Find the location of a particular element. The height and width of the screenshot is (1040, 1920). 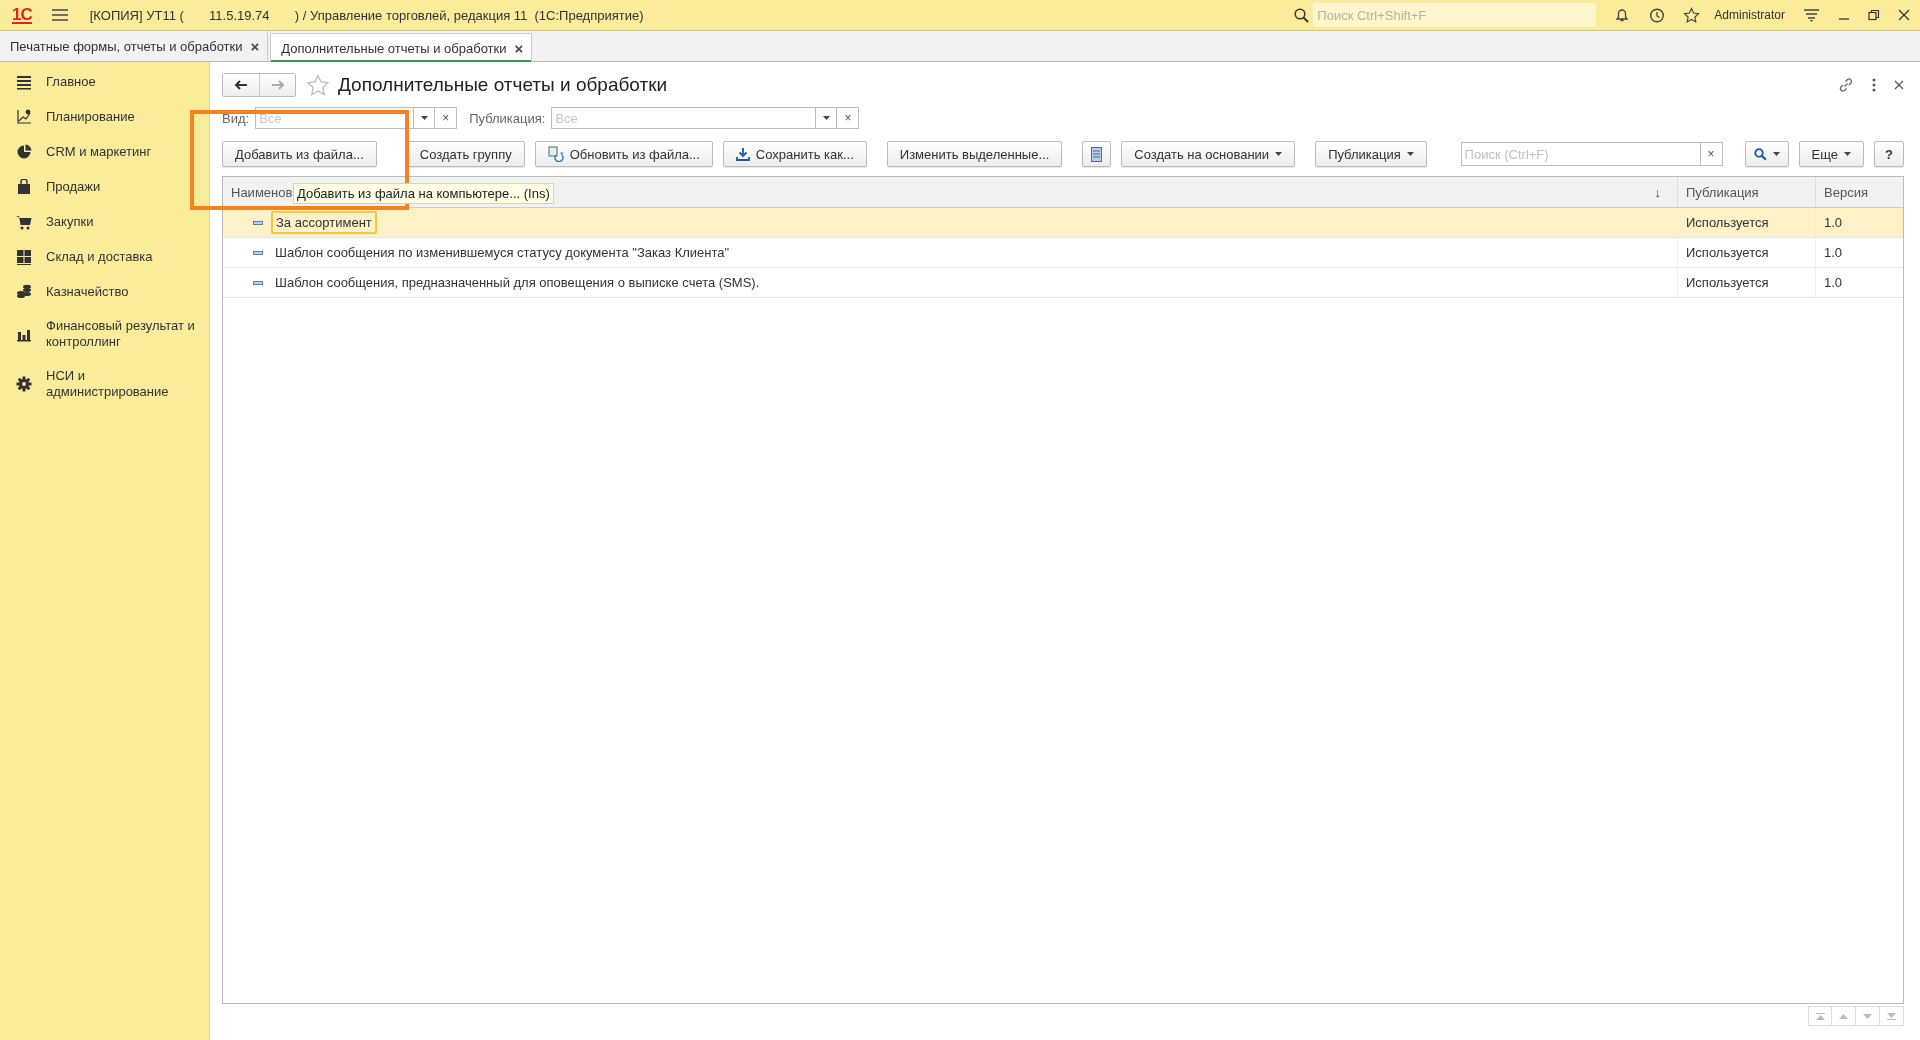

sidebar-item: CRM и маркетинг is located at coordinates (99, 151).